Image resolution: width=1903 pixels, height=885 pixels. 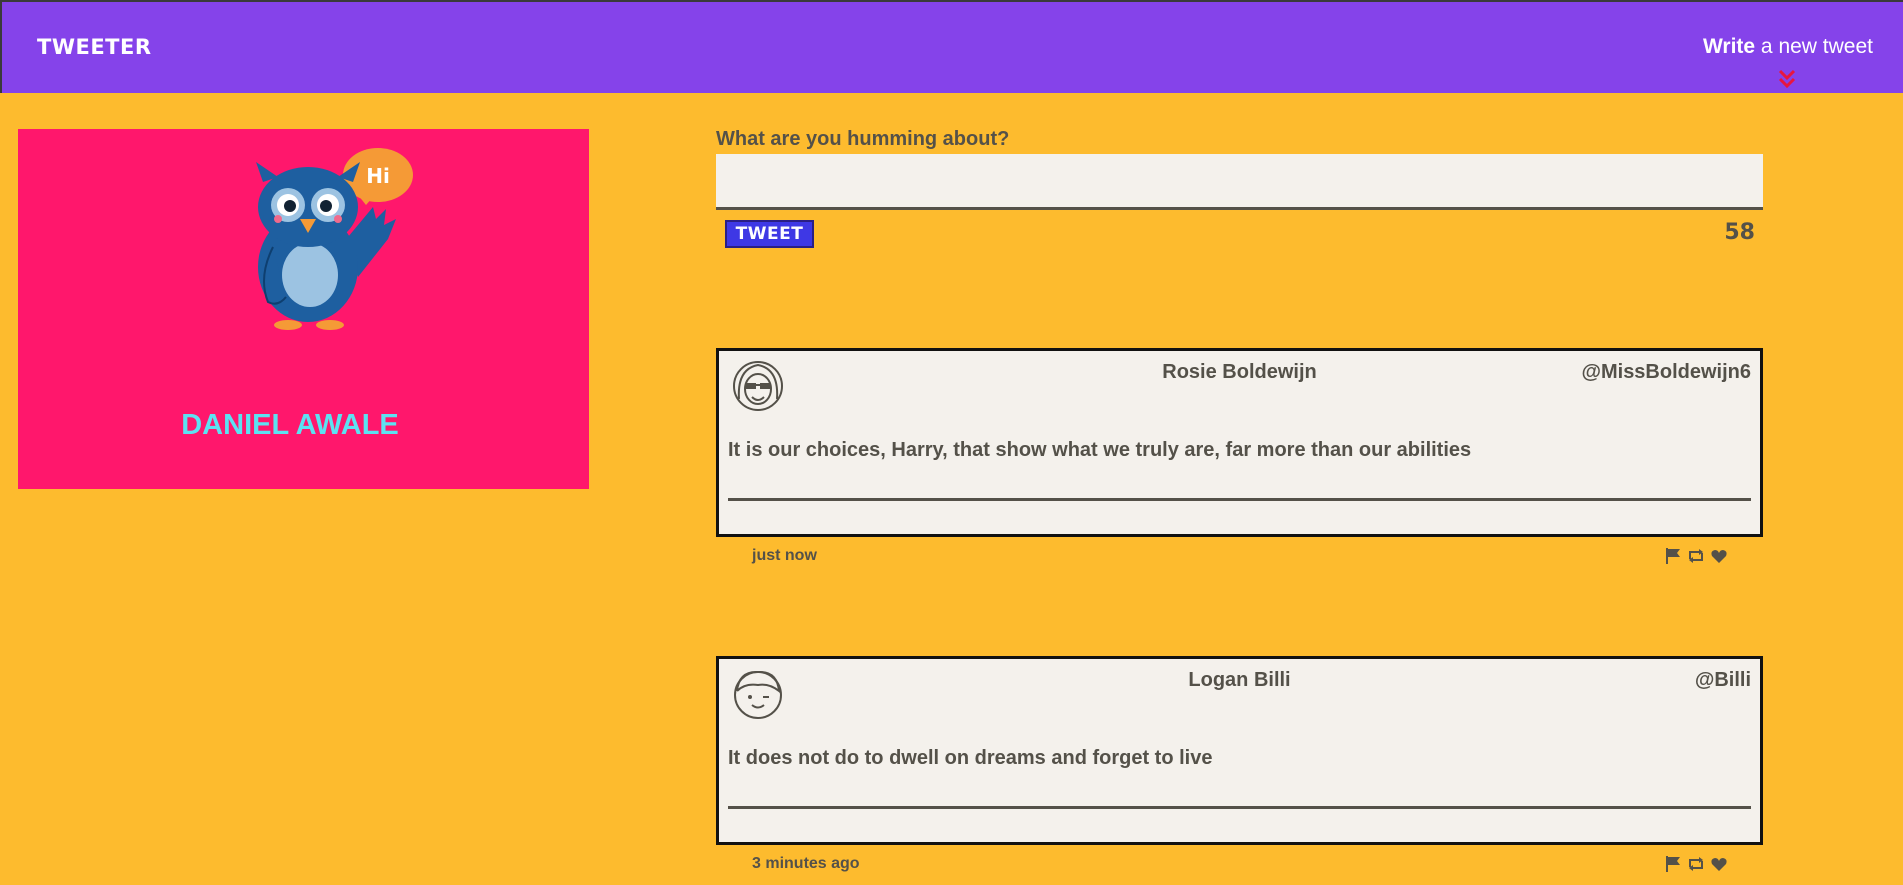 What do you see at coordinates (378, 176) in the screenshot?
I see `speech-bubble-text: Hi` at bounding box center [378, 176].